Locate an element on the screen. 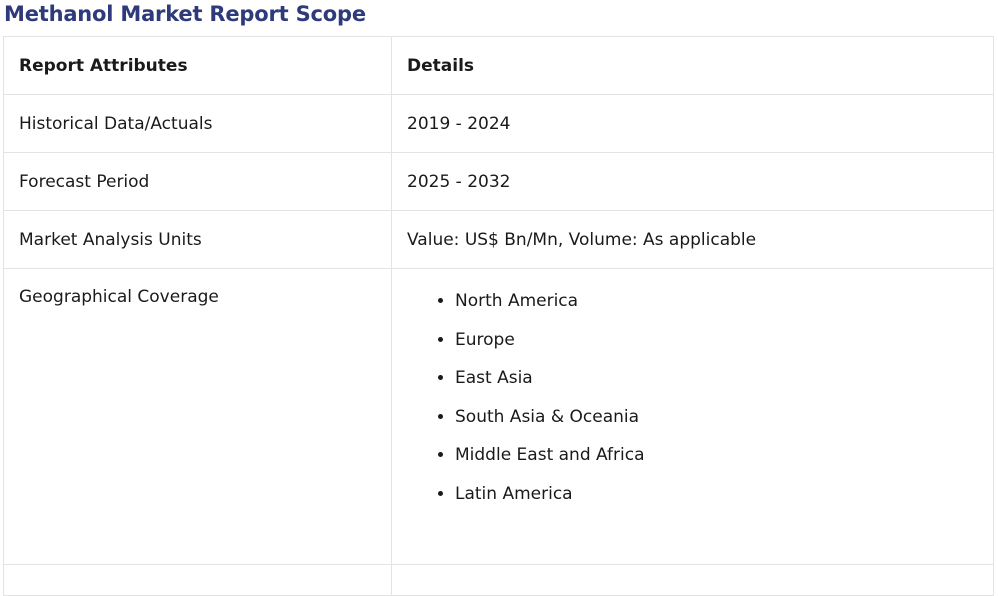 The height and width of the screenshot is (596, 998). attribute-cell: Forecast Period is located at coordinates (197, 181).